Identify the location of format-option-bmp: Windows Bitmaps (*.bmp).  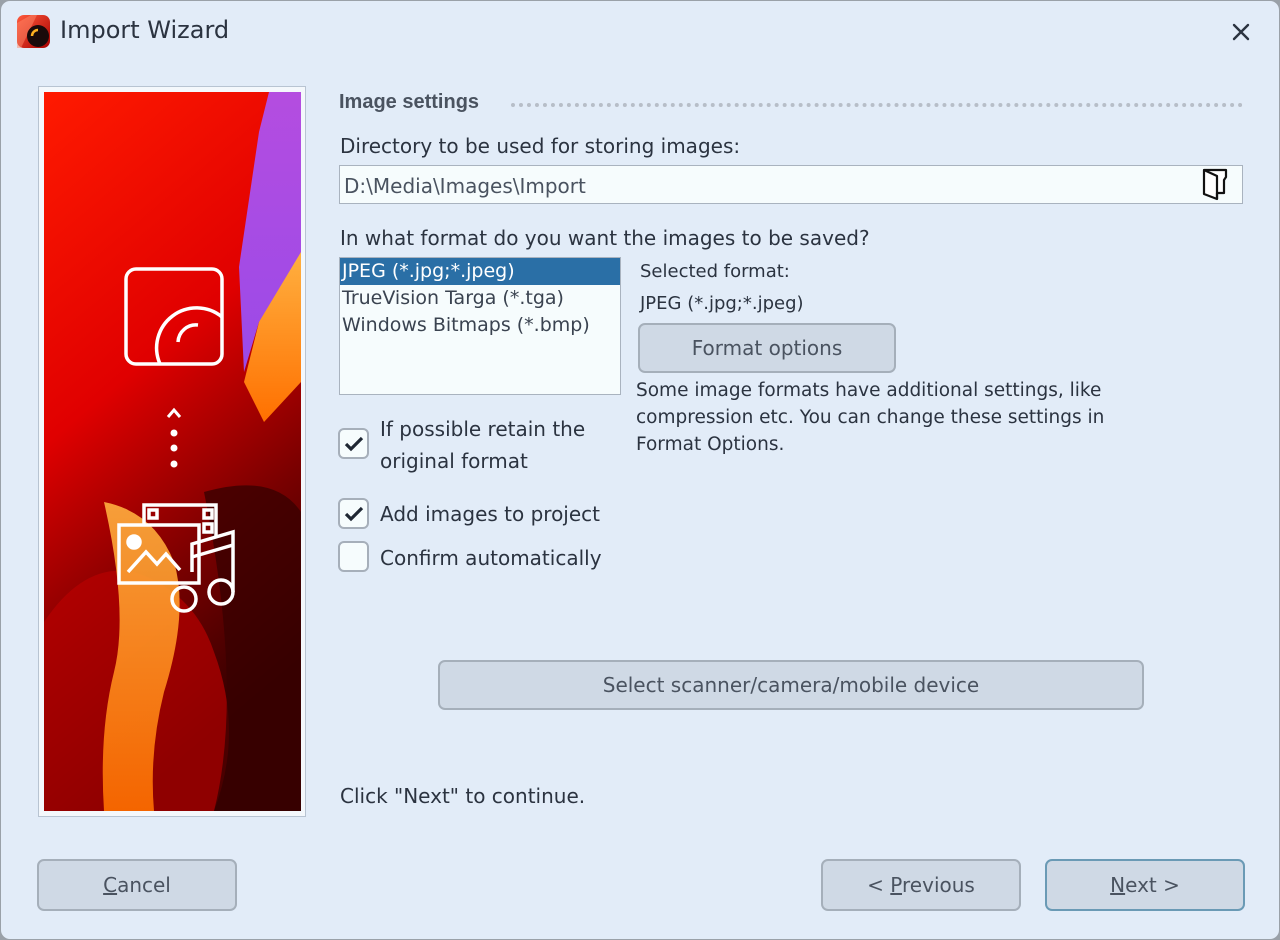
(480, 325).